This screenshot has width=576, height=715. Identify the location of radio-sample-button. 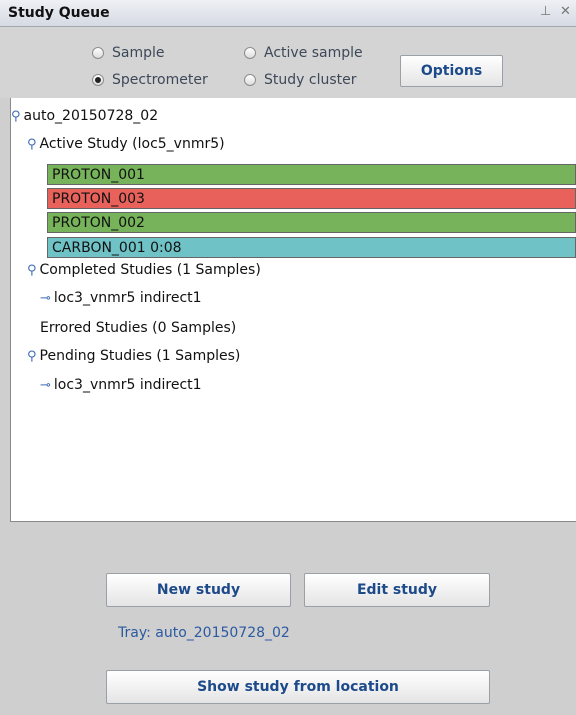
(98, 53).